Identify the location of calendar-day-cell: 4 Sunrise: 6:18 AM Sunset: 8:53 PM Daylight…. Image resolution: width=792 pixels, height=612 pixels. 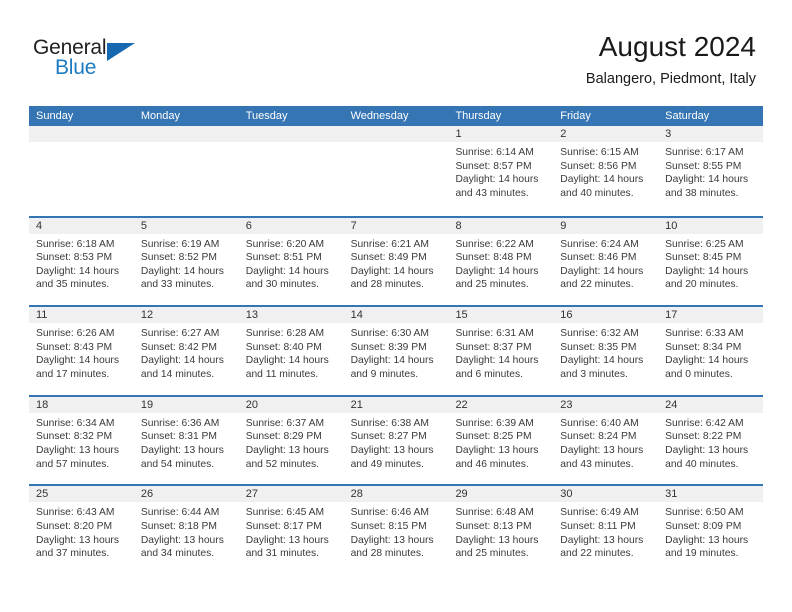
(81, 261).